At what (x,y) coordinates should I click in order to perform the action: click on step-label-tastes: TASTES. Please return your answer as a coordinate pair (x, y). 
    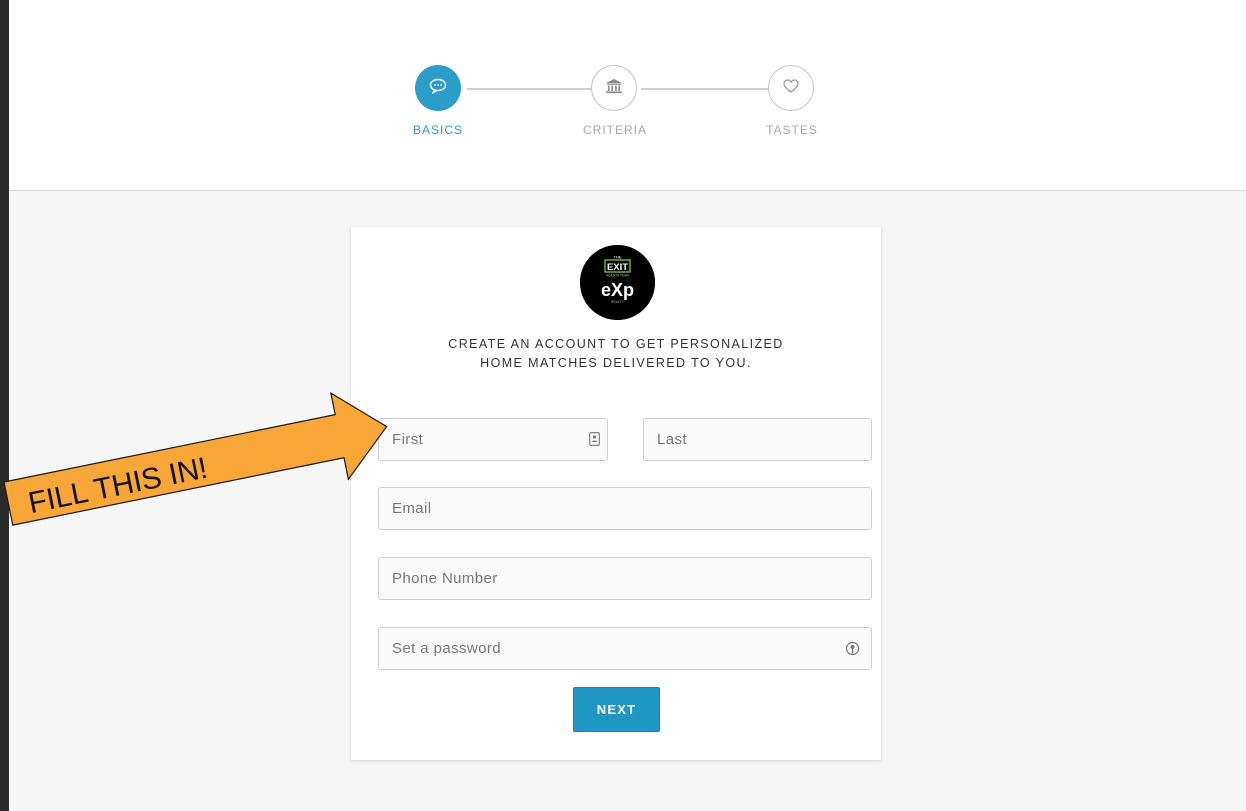
    Looking at the image, I should click on (792, 130).